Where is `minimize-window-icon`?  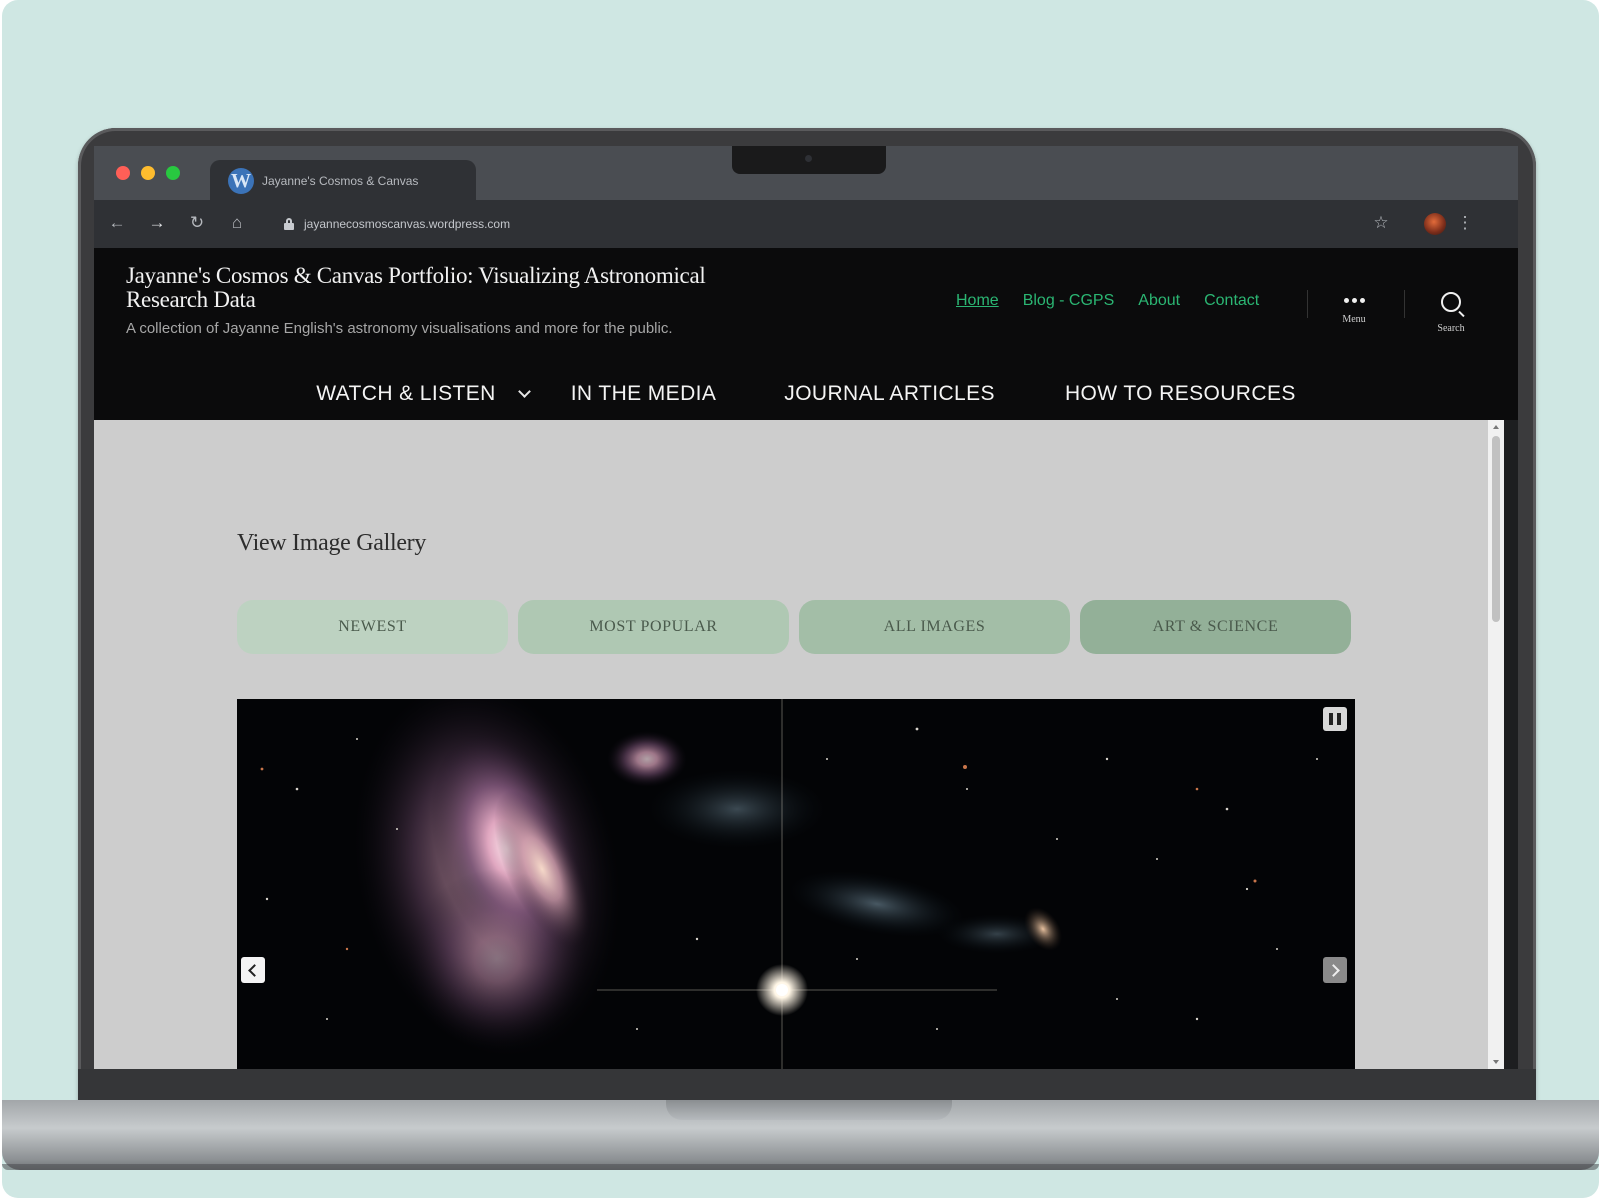 minimize-window-icon is located at coordinates (148, 173).